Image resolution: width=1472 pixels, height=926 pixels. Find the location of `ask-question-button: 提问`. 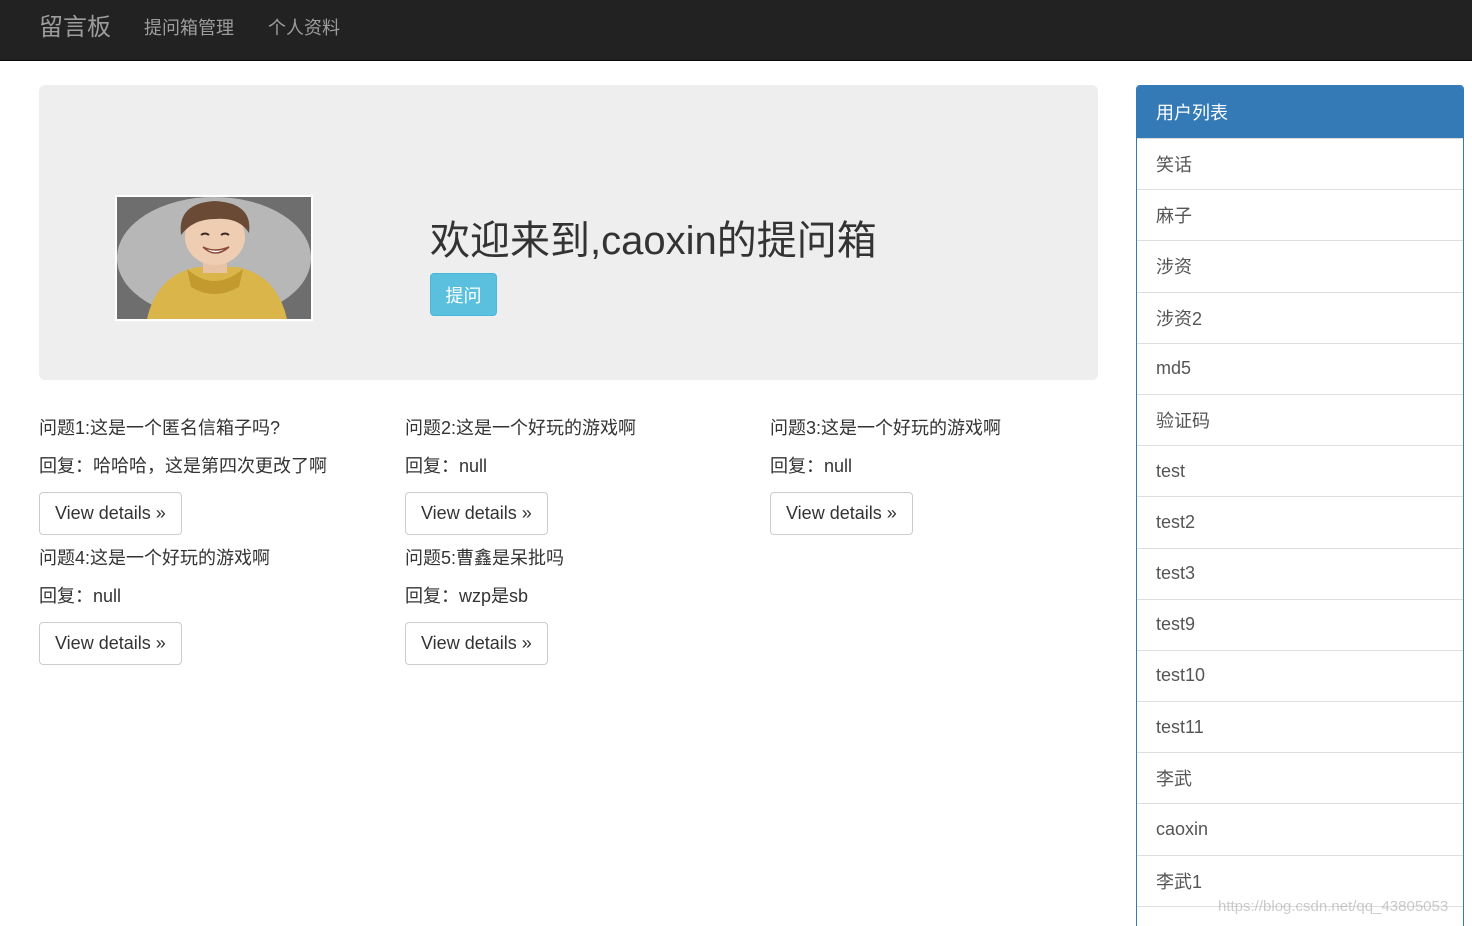

ask-question-button: 提问 is located at coordinates (463, 294).